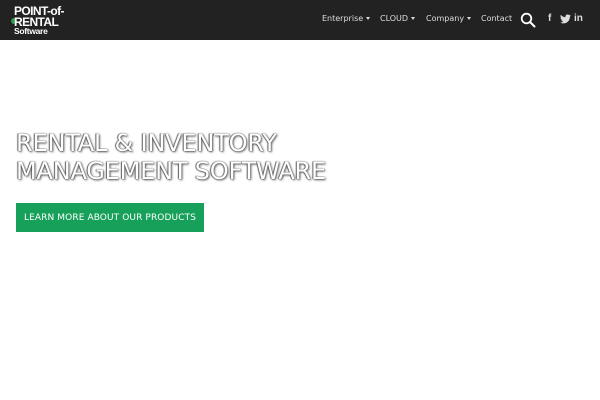 This screenshot has width=600, height=400. Describe the element at coordinates (578, 18) in the screenshot. I see `linkedin-icon: in` at that location.